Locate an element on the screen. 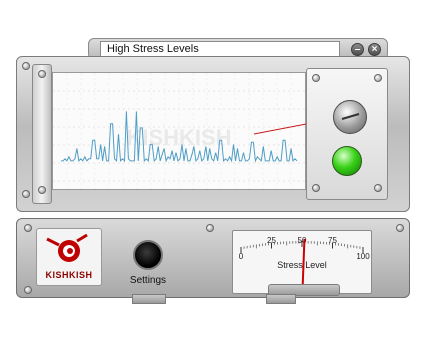  close-icon: × is located at coordinates (374, 49).